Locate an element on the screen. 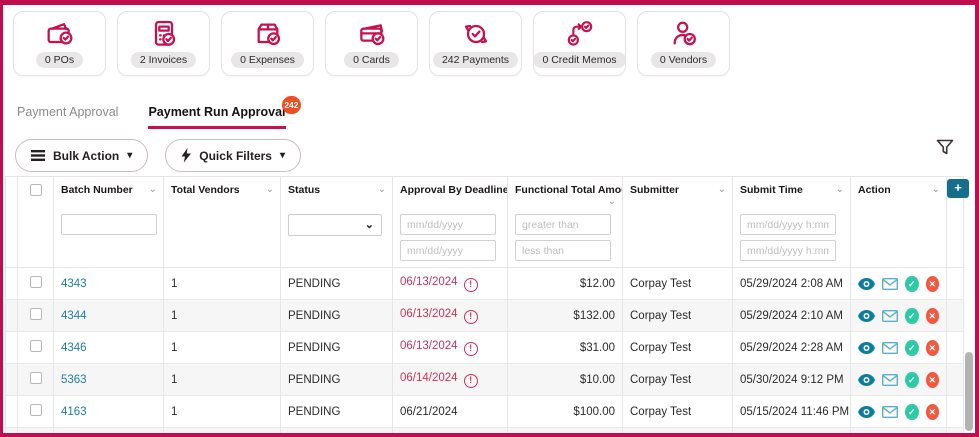 The width and height of the screenshot is (979, 437). quick-filters-button: Quick Filters ▾ is located at coordinates (233, 155).